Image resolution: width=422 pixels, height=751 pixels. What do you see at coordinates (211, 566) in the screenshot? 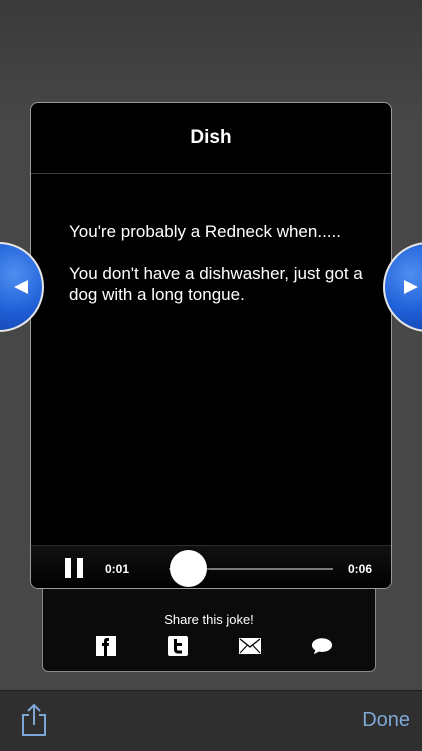
I see `audio-player: 0:01 0:06` at bounding box center [211, 566].